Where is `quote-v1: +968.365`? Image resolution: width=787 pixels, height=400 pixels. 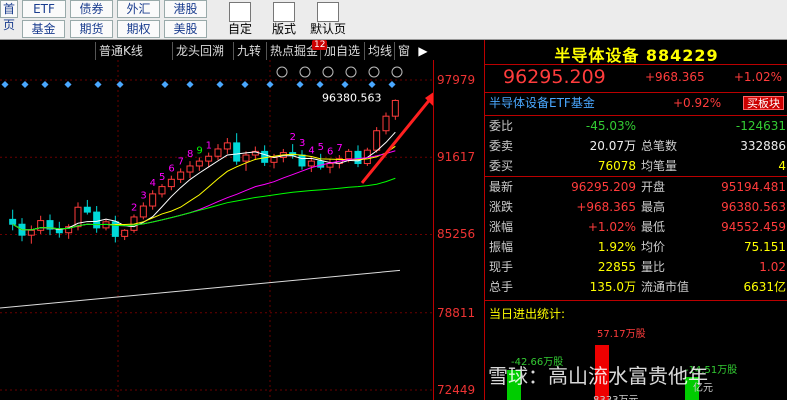
quote-v1: +968.365 is located at coordinates (606, 207).